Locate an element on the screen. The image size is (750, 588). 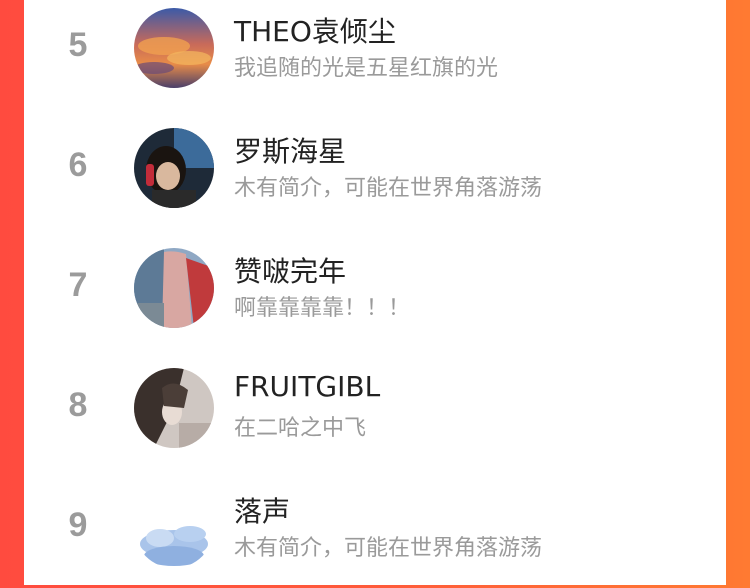
user-name: 赞啵完年 is located at coordinates (290, 271).